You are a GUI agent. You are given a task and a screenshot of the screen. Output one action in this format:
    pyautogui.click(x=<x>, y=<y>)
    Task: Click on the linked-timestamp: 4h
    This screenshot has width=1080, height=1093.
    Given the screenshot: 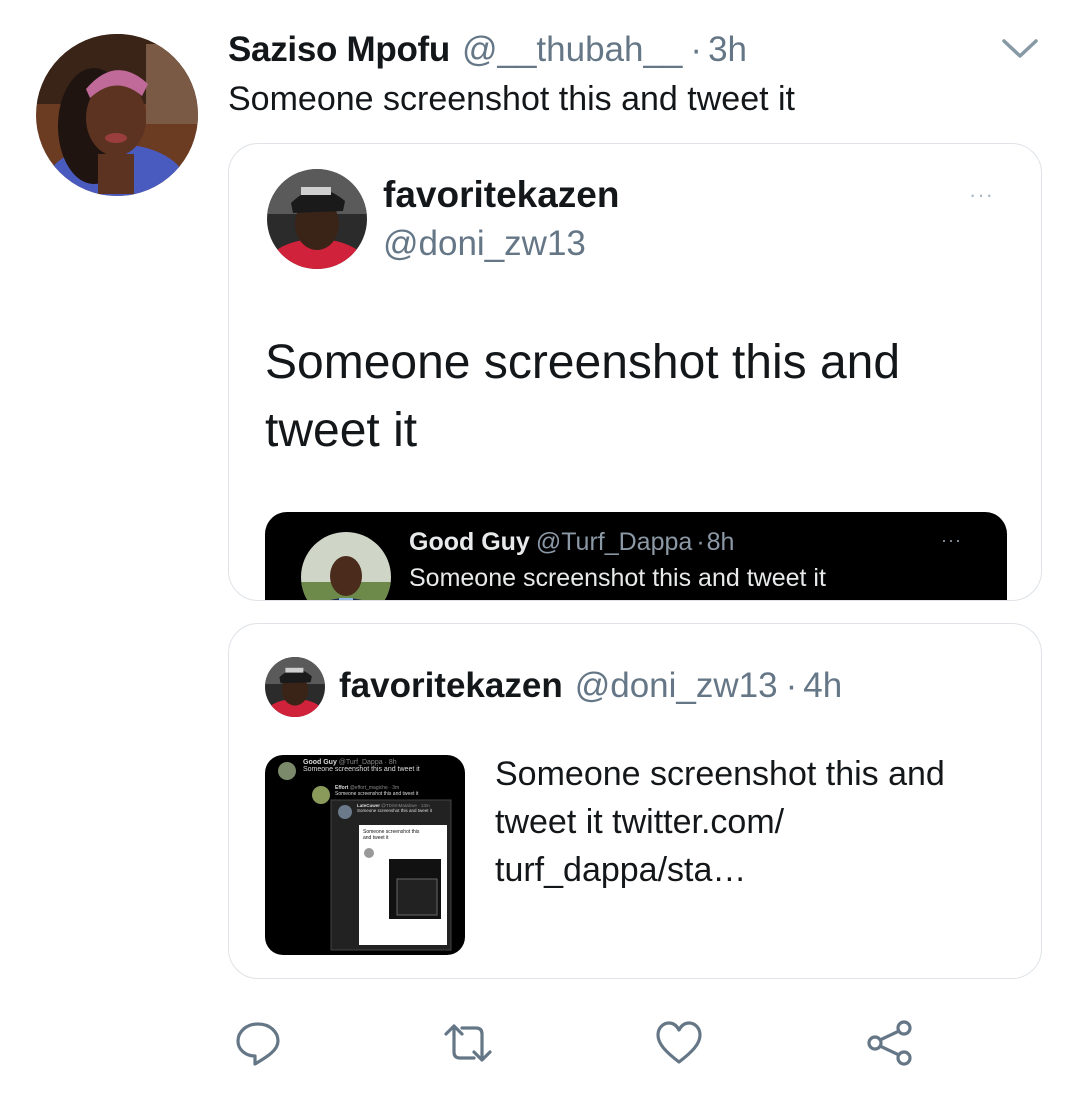 What is the action you would take?
    pyautogui.click(x=822, y=686)
    